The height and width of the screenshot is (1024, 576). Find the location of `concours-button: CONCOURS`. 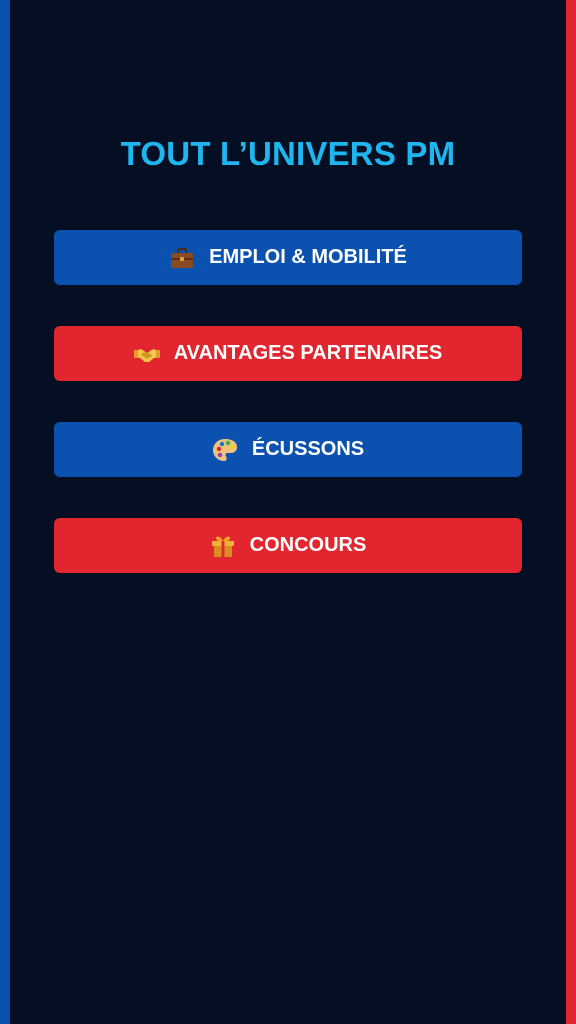

concours-button: CONCOURS is located at coordinates (288, 545).